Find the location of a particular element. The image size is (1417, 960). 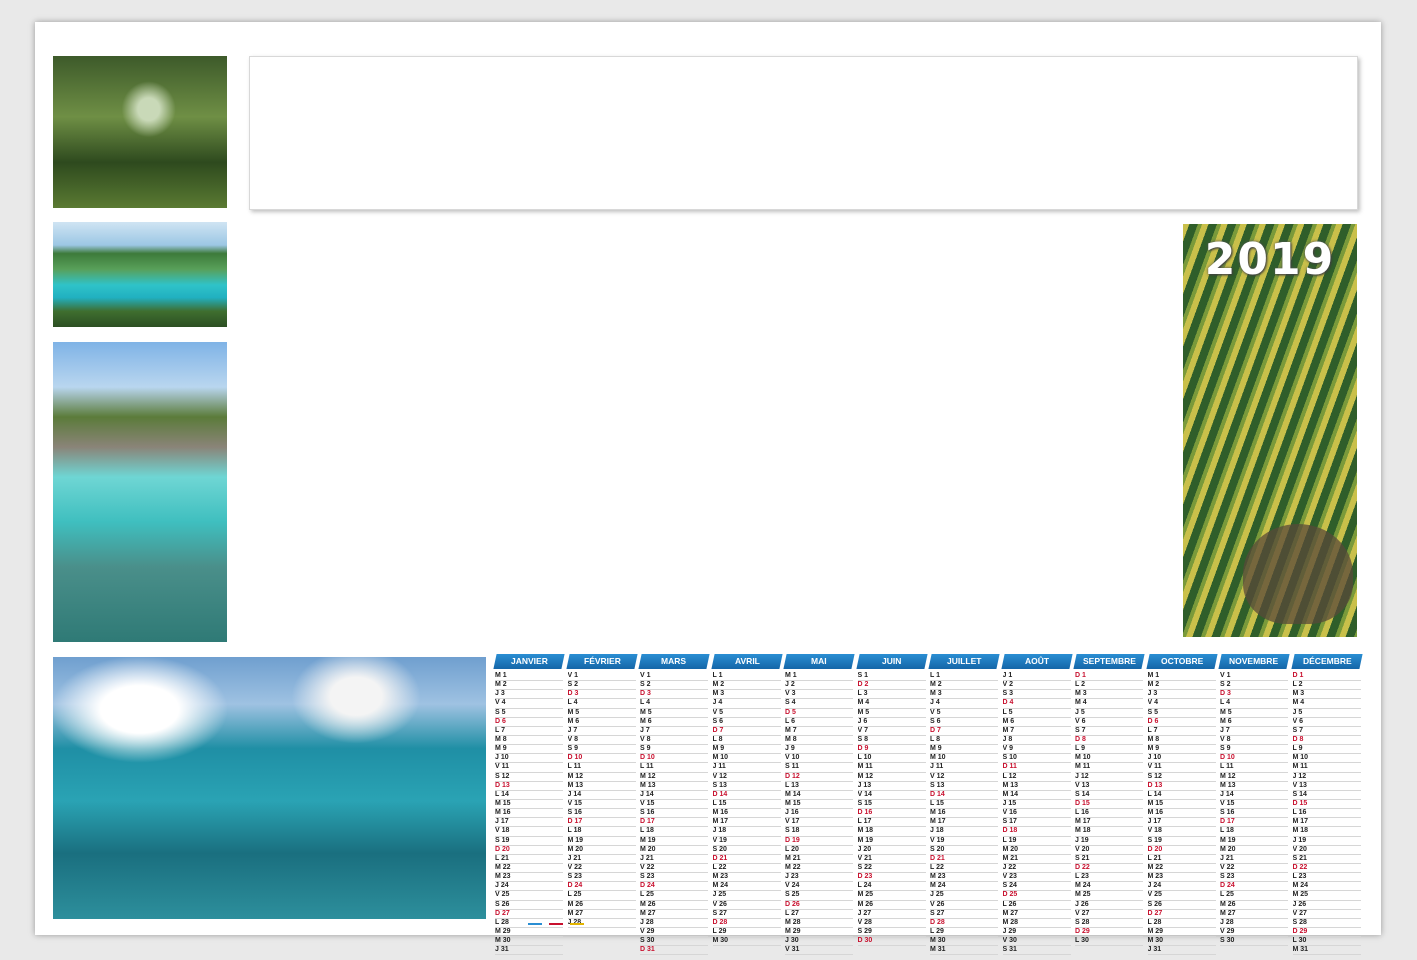

day-row: S 17 is located at coordinates (1036, 823).